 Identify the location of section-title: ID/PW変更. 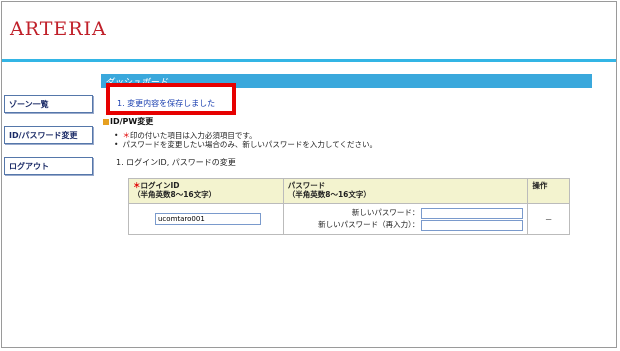
(128, 121).